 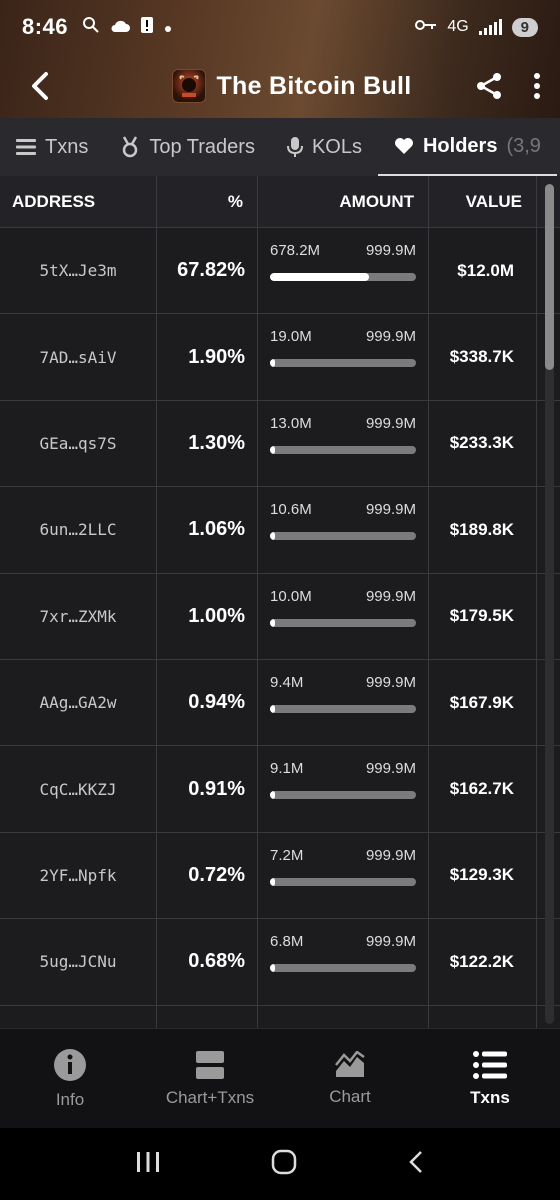 I want to click on holder-amount-cell: 9.1M 999.9M, so click(x=343, y=789).